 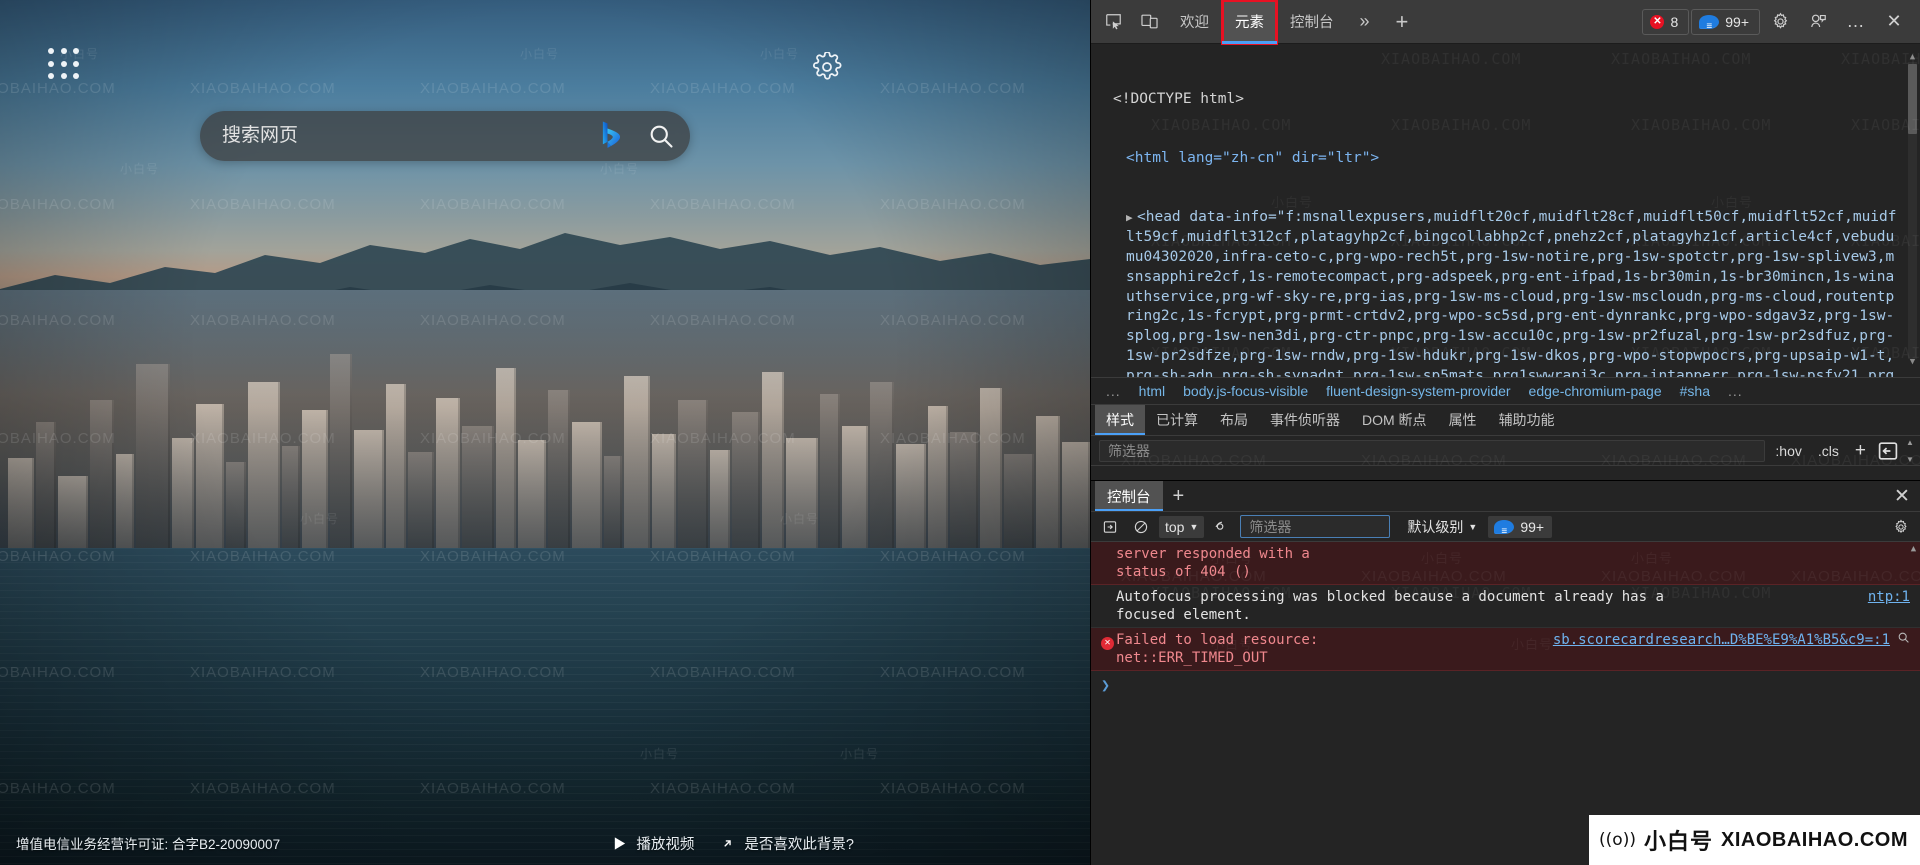 What do you see at coordinates (1120, 420) in the screenshot?
I see `tab-styles: 样式` at bounding box center [1120, 420].